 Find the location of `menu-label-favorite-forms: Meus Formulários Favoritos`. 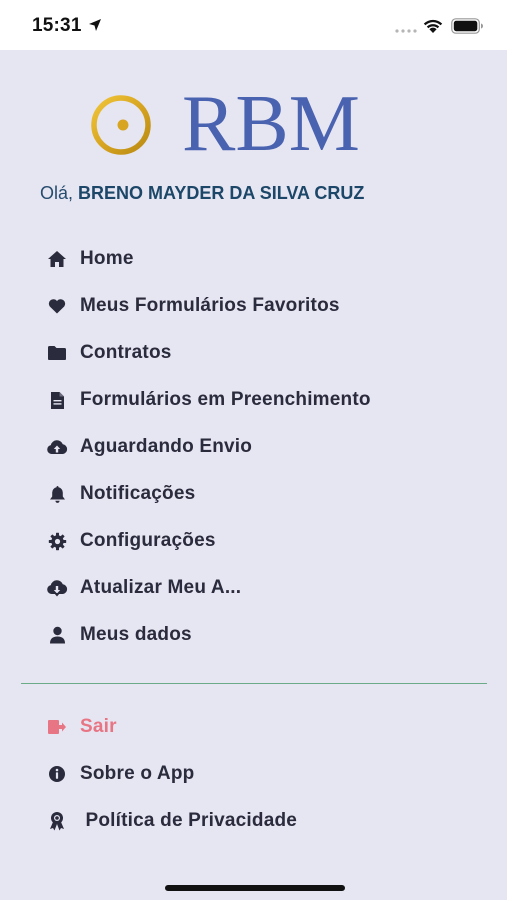

menu-label-favorite-forms: Meus Formulários Favoritos is located at coordinates (210, 305).